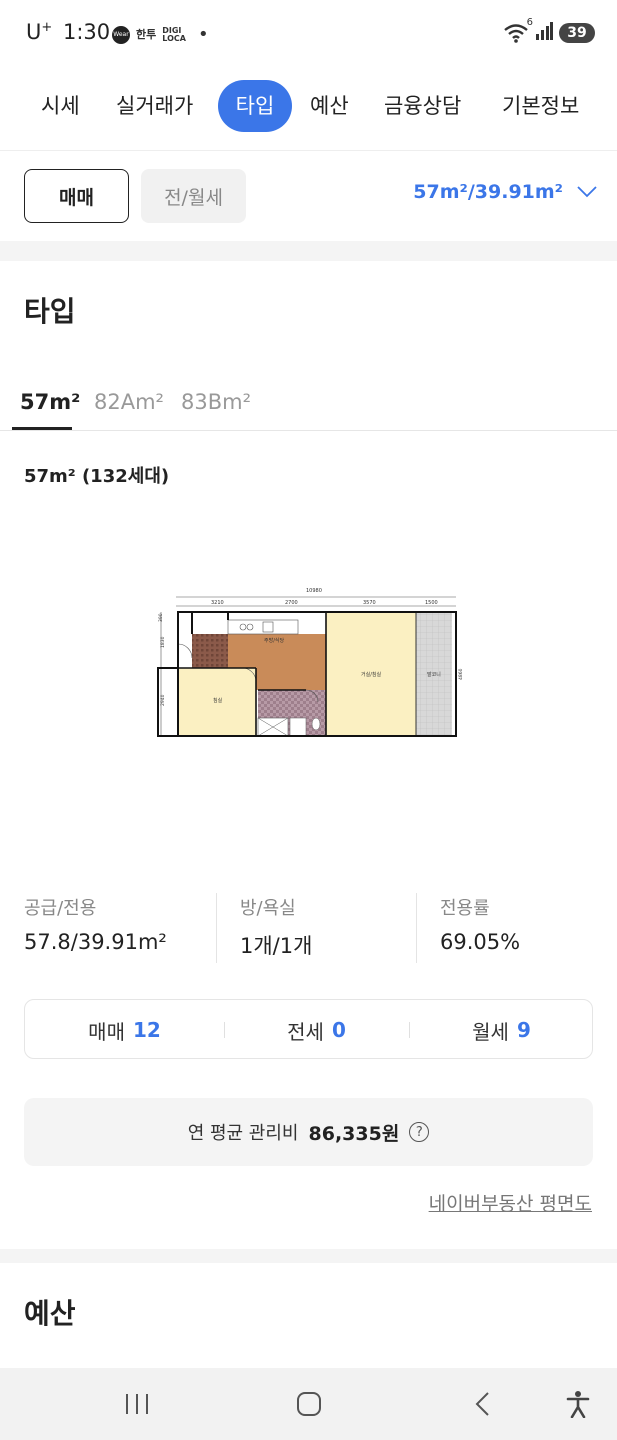  Describe the element at coordinates (465, 908) in the screenshot. I see `info-label: 전용률` at that location.